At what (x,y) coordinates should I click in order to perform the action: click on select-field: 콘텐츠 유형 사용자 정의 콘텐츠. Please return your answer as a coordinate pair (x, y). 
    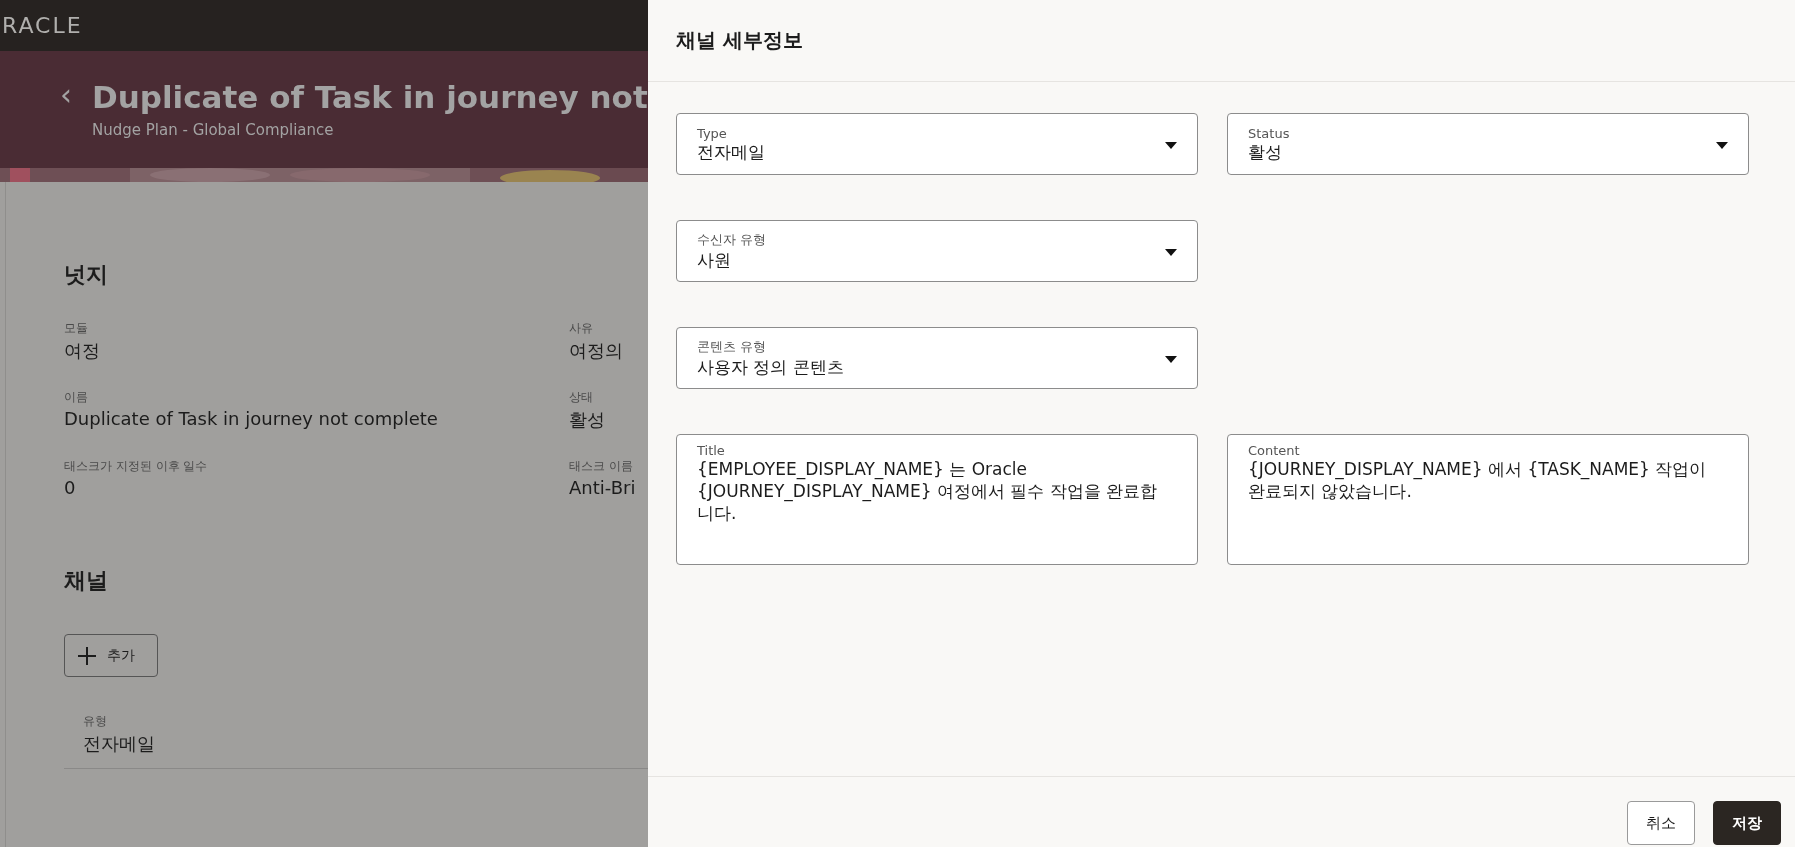
    Looking at the image, I should click on (937, 358).